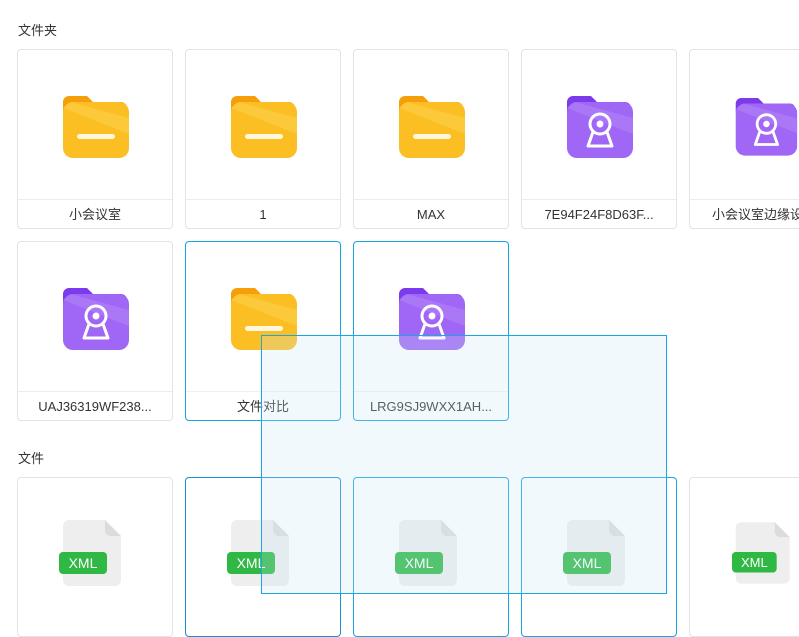 The width and height of the screenshot is (799, 637). Describe the element at coordinates (31, 458) in the screenshot. I see `files-section-title: 文件` at that location.